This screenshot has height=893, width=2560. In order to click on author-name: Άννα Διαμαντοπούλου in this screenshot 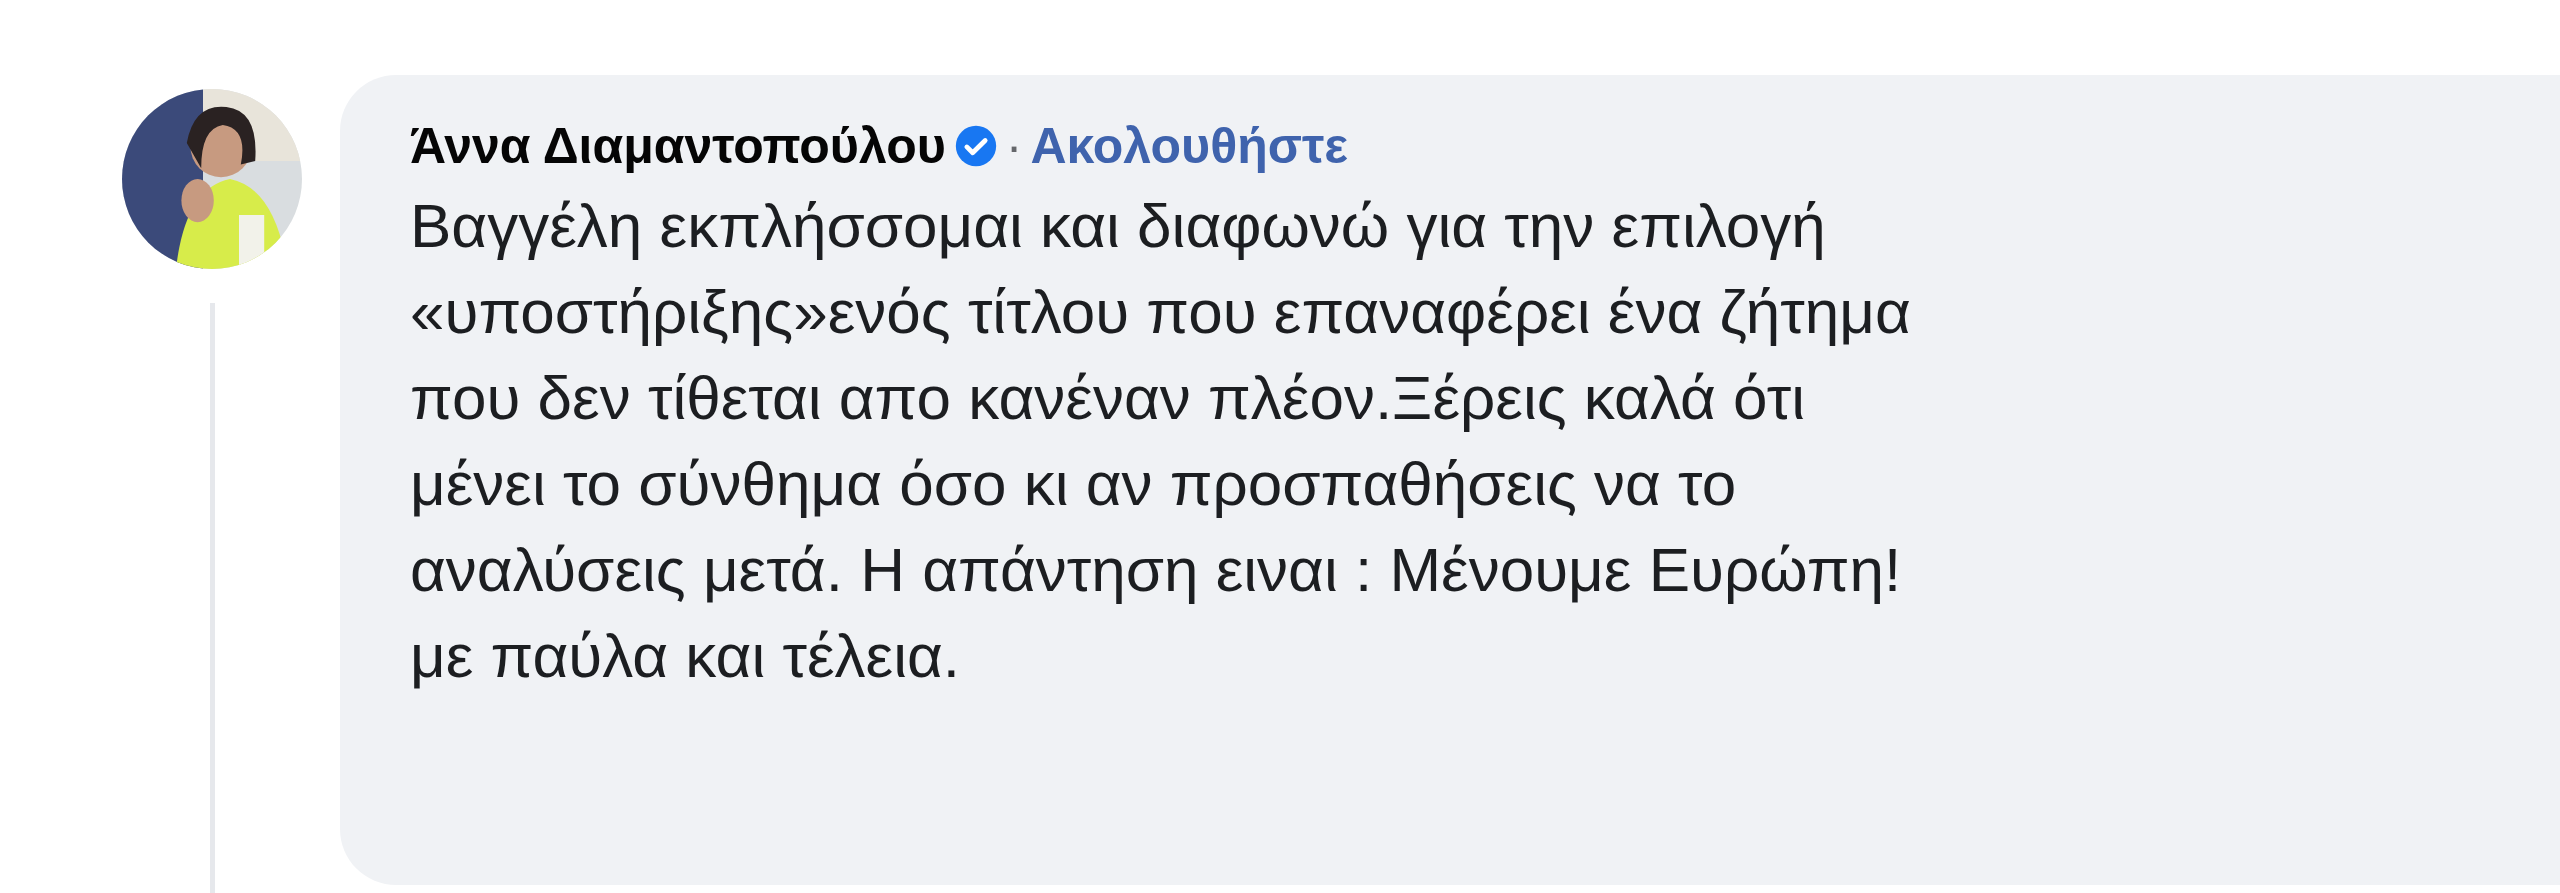, I will do `click(678, 146)`.